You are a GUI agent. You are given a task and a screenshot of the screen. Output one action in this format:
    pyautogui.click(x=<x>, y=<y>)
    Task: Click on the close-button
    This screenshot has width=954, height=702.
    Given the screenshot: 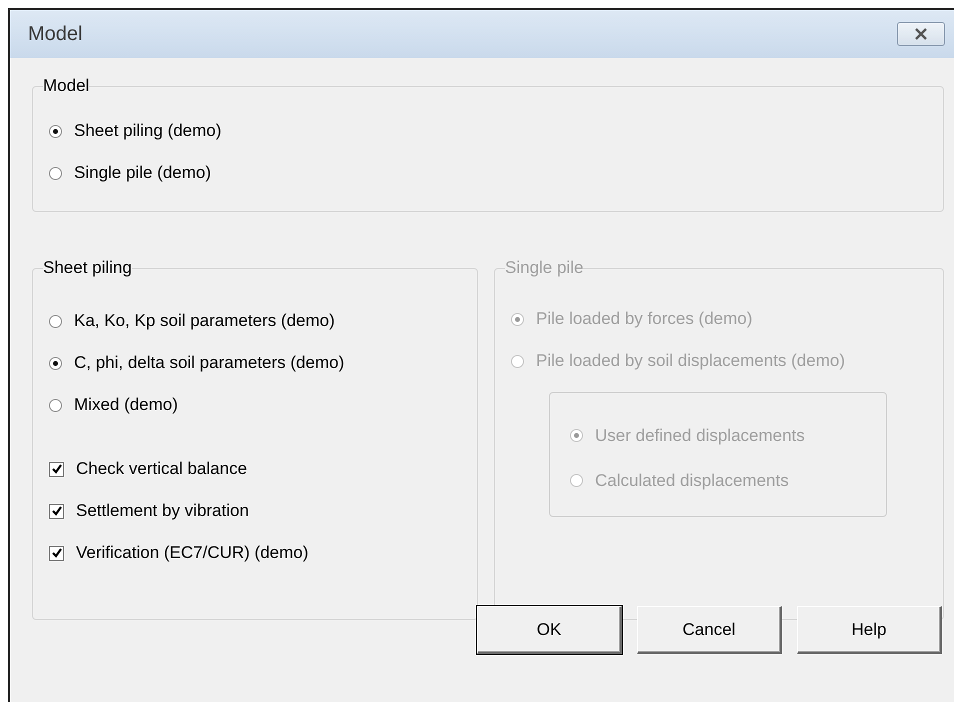 What is the action you would take?
    pyautogui.click(x=921, y=34)
    